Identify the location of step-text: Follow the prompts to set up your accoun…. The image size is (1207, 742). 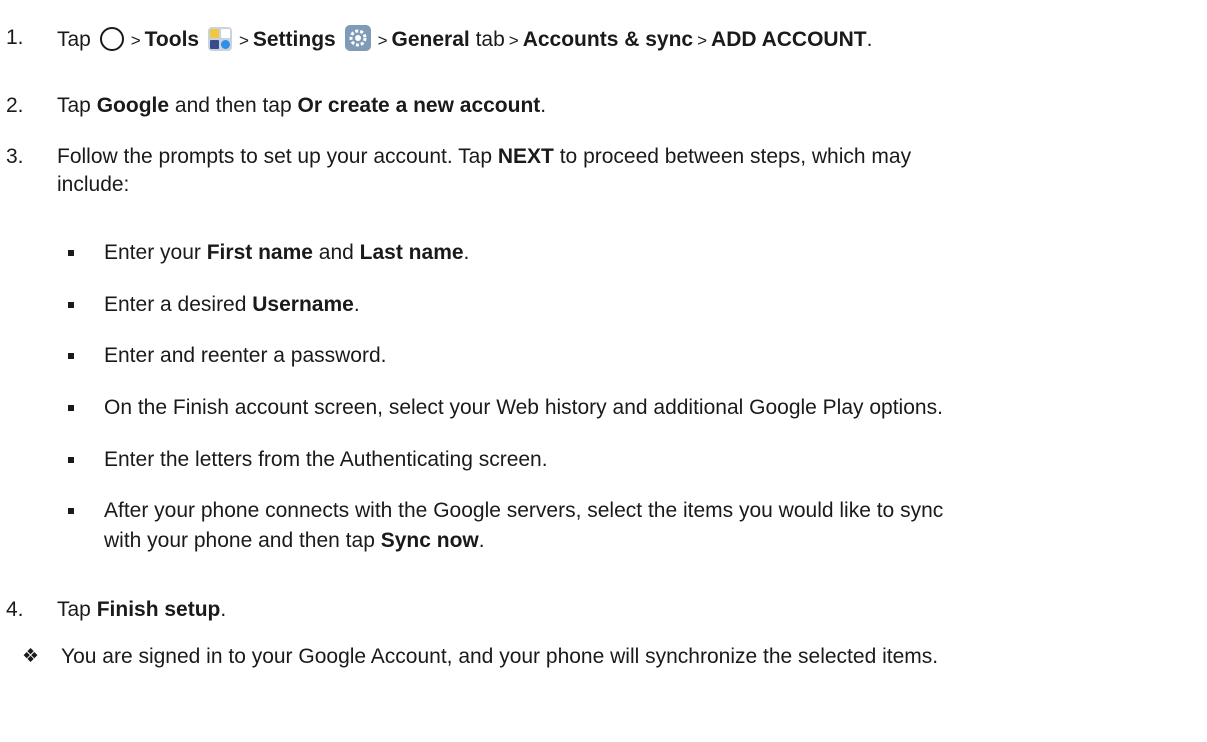
(484, 170).